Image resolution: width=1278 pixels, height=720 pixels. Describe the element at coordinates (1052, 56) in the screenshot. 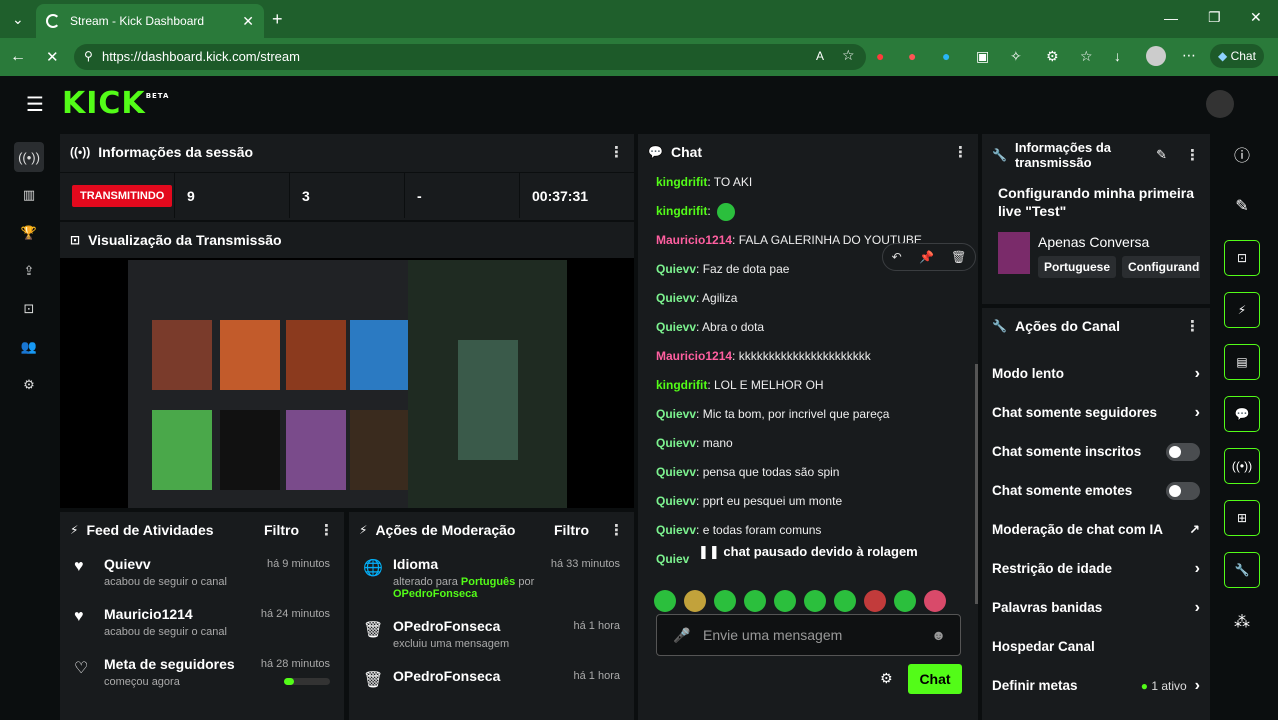

I see `extension-icon: ⚙` at that location.